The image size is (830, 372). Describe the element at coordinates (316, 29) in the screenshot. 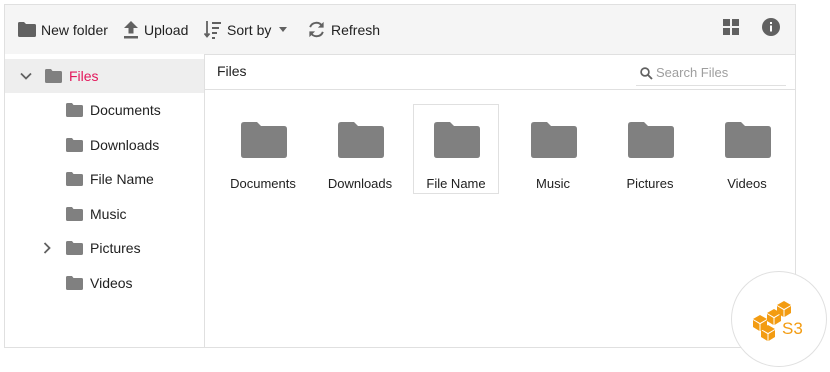

I see `refresh-icon` at that location.